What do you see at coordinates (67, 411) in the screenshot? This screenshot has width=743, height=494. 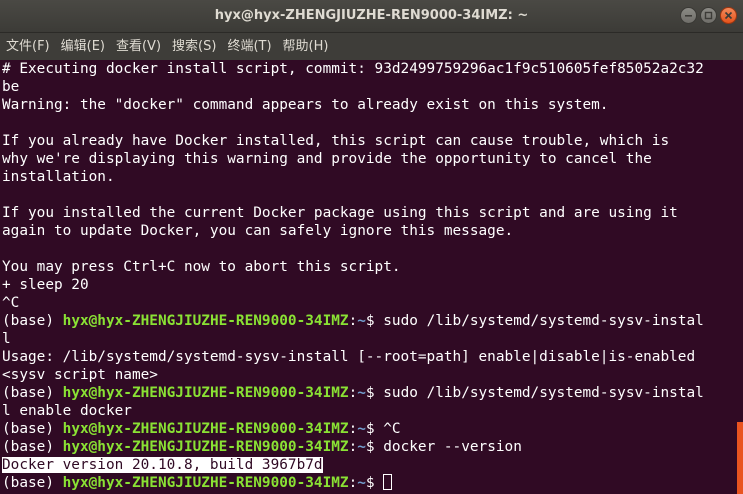 I see `output-line: l enable docker` at bounding box center [67, 411].